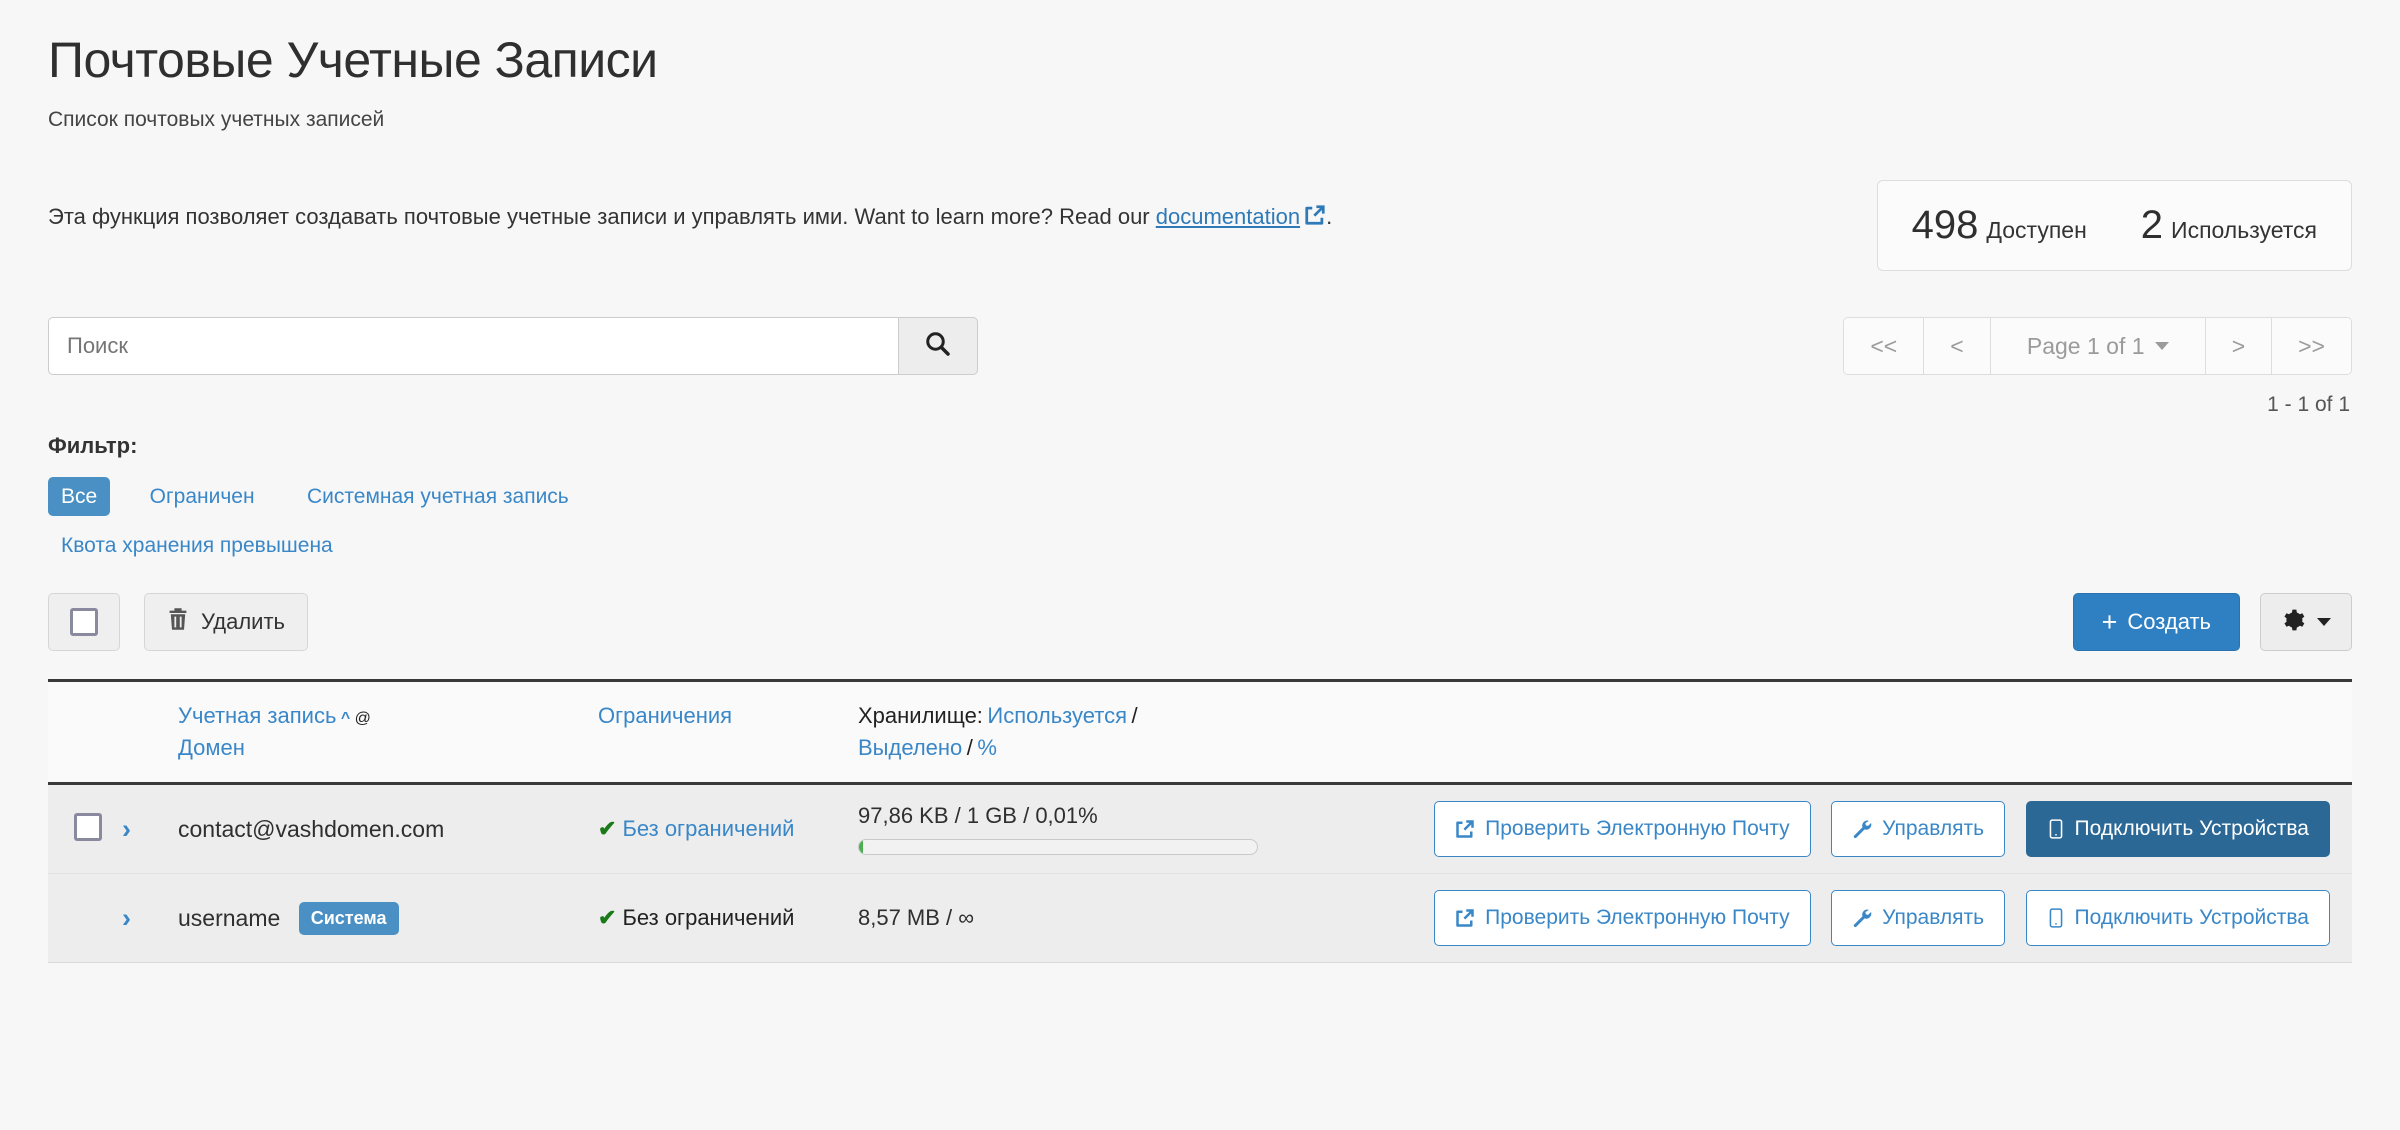  I want to click on description-text-after: ., so click(1329, 216).